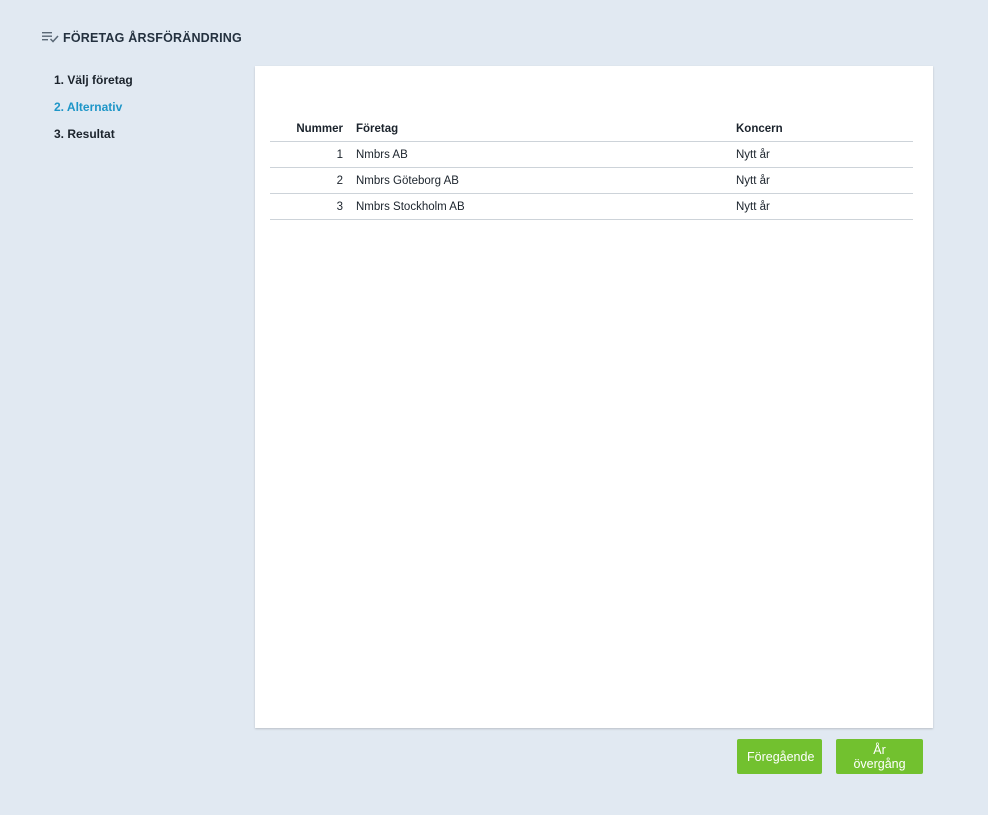 The image size is (988, 815). What do you see at coordinates (879, 756) in the screenshot?
I see `year-transition-button: År övergång` at bounding box center [879, 756].